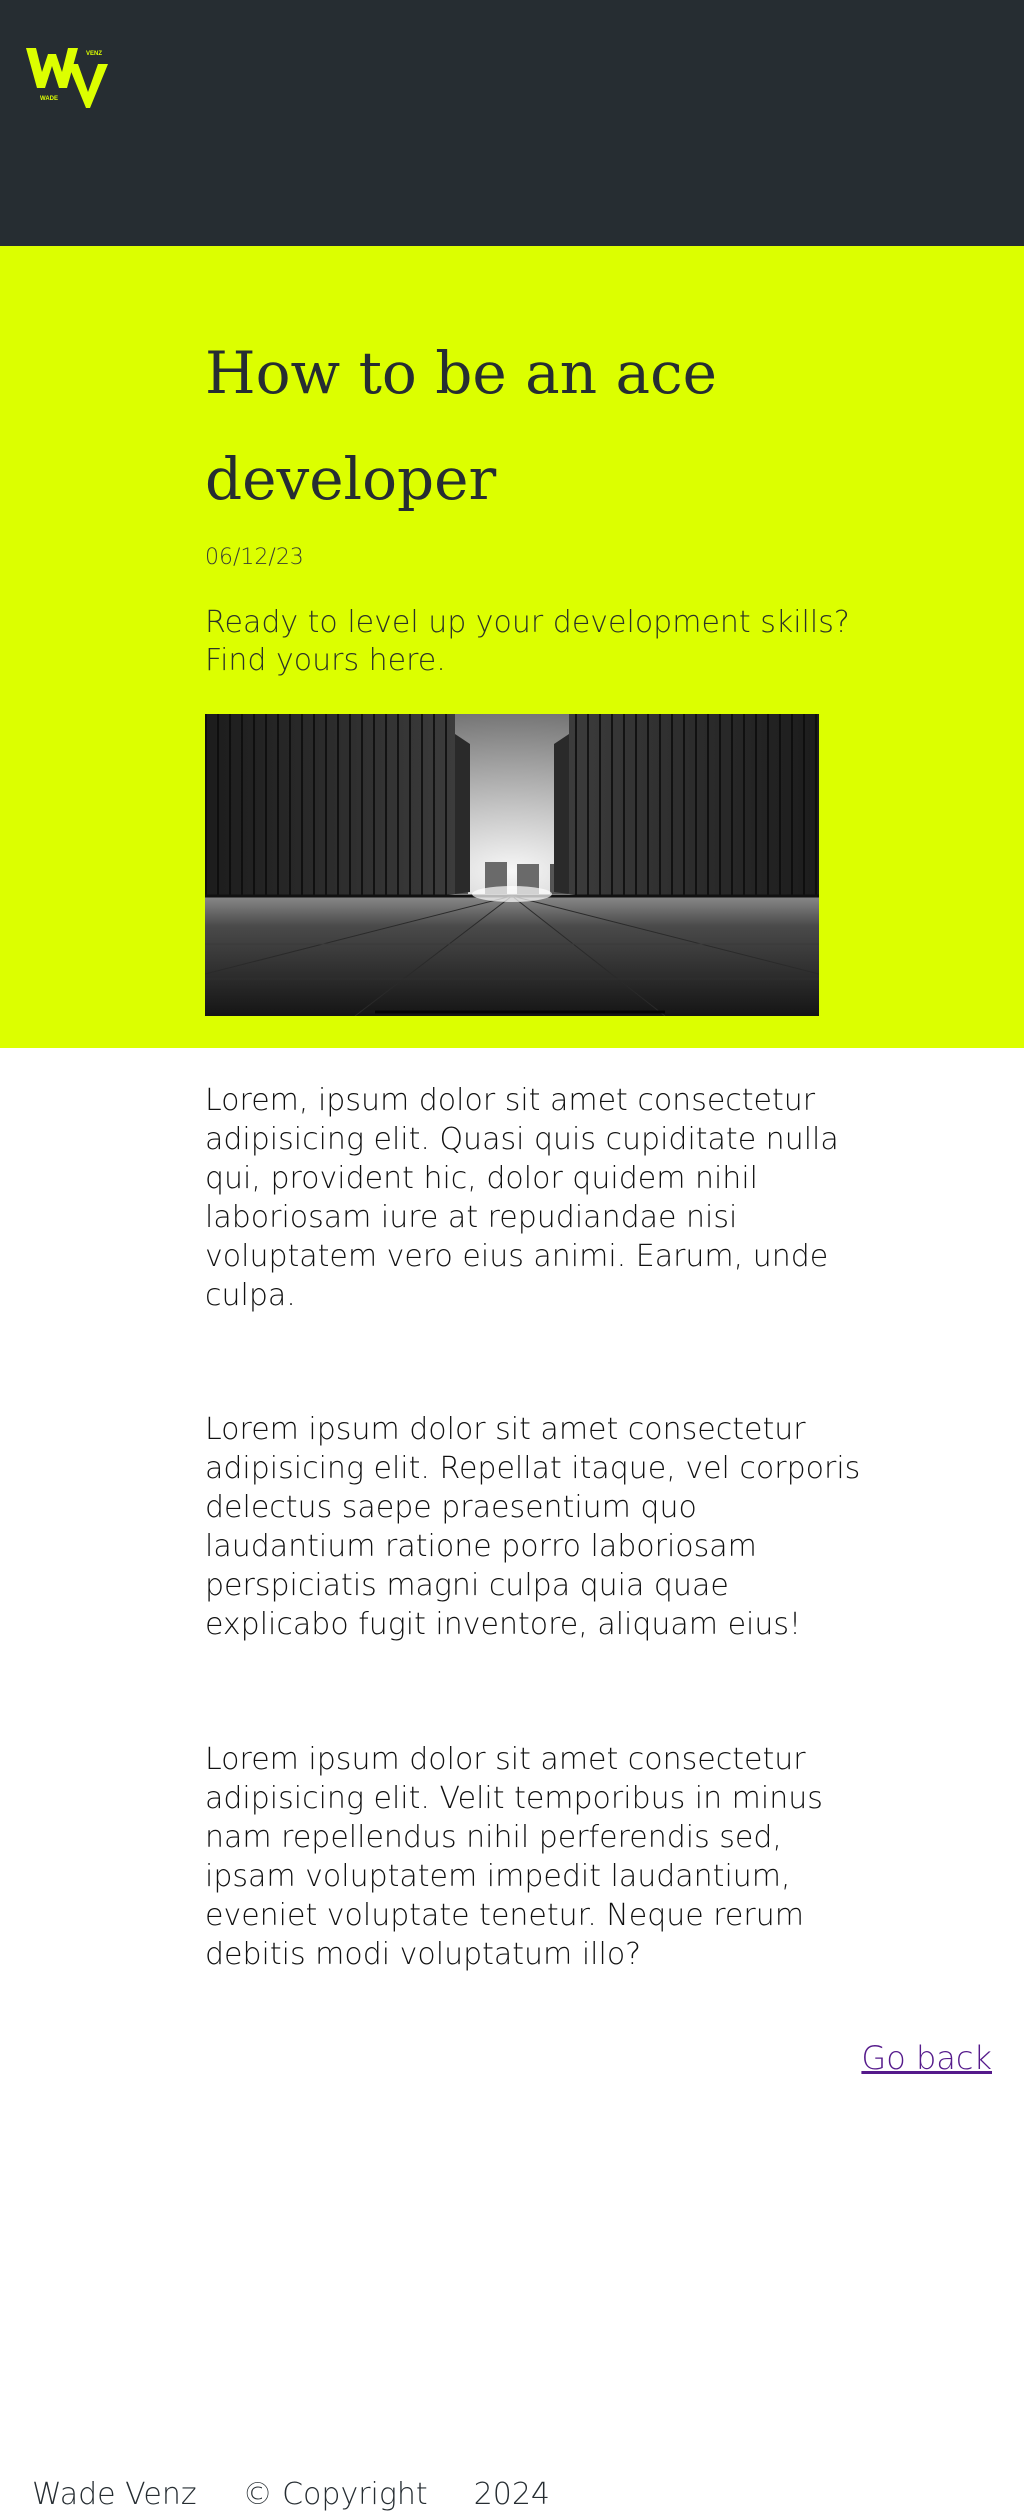  Describe the element at coordinates (49, 99) in the screenshot. I see `logo-small-first: WADE` at that location.